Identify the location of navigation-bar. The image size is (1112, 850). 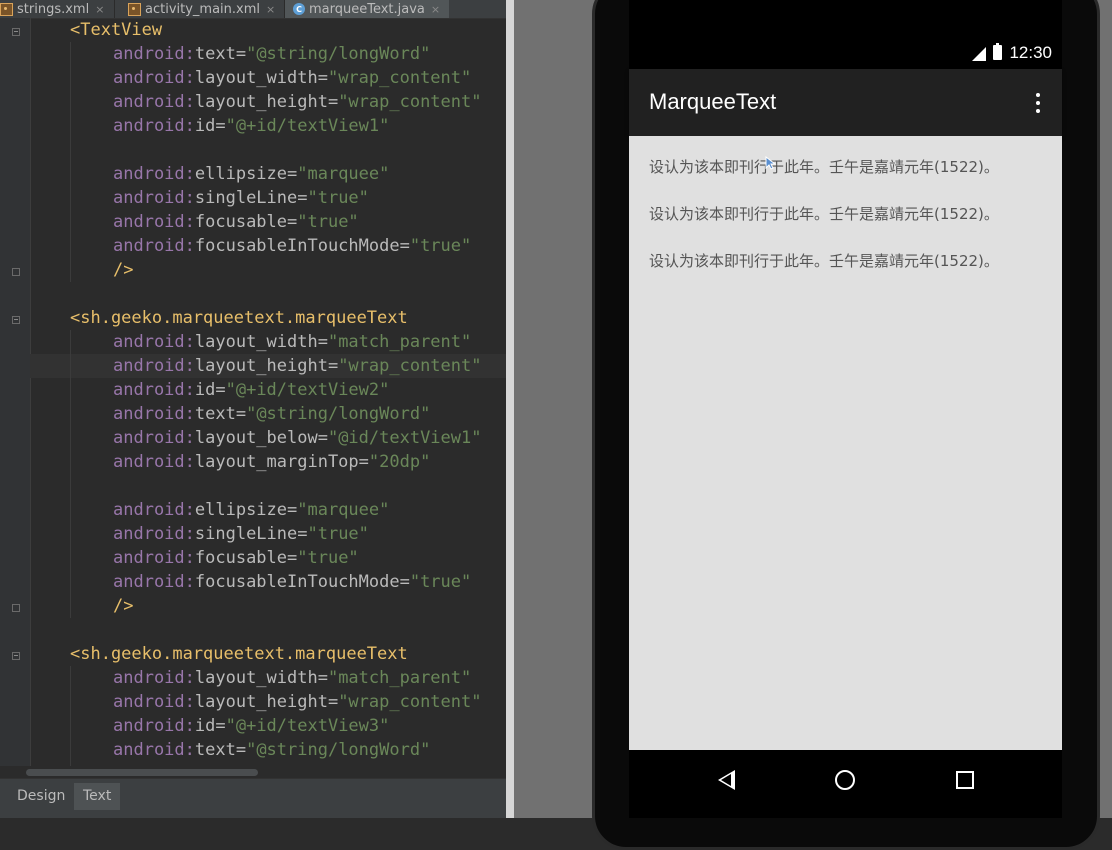
(845, 784).